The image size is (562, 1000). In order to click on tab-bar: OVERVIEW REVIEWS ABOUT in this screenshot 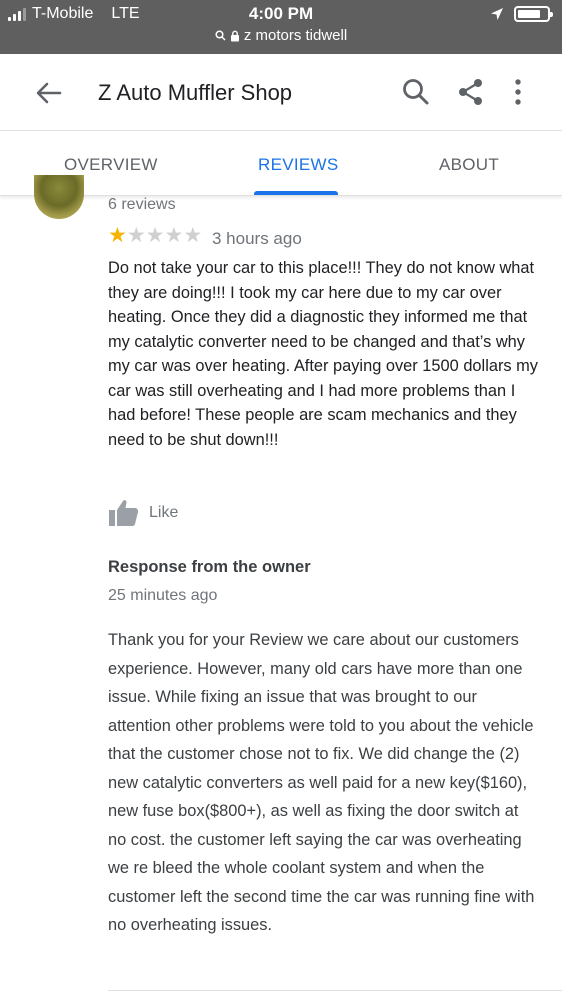, I will do `click(281, 163)`.